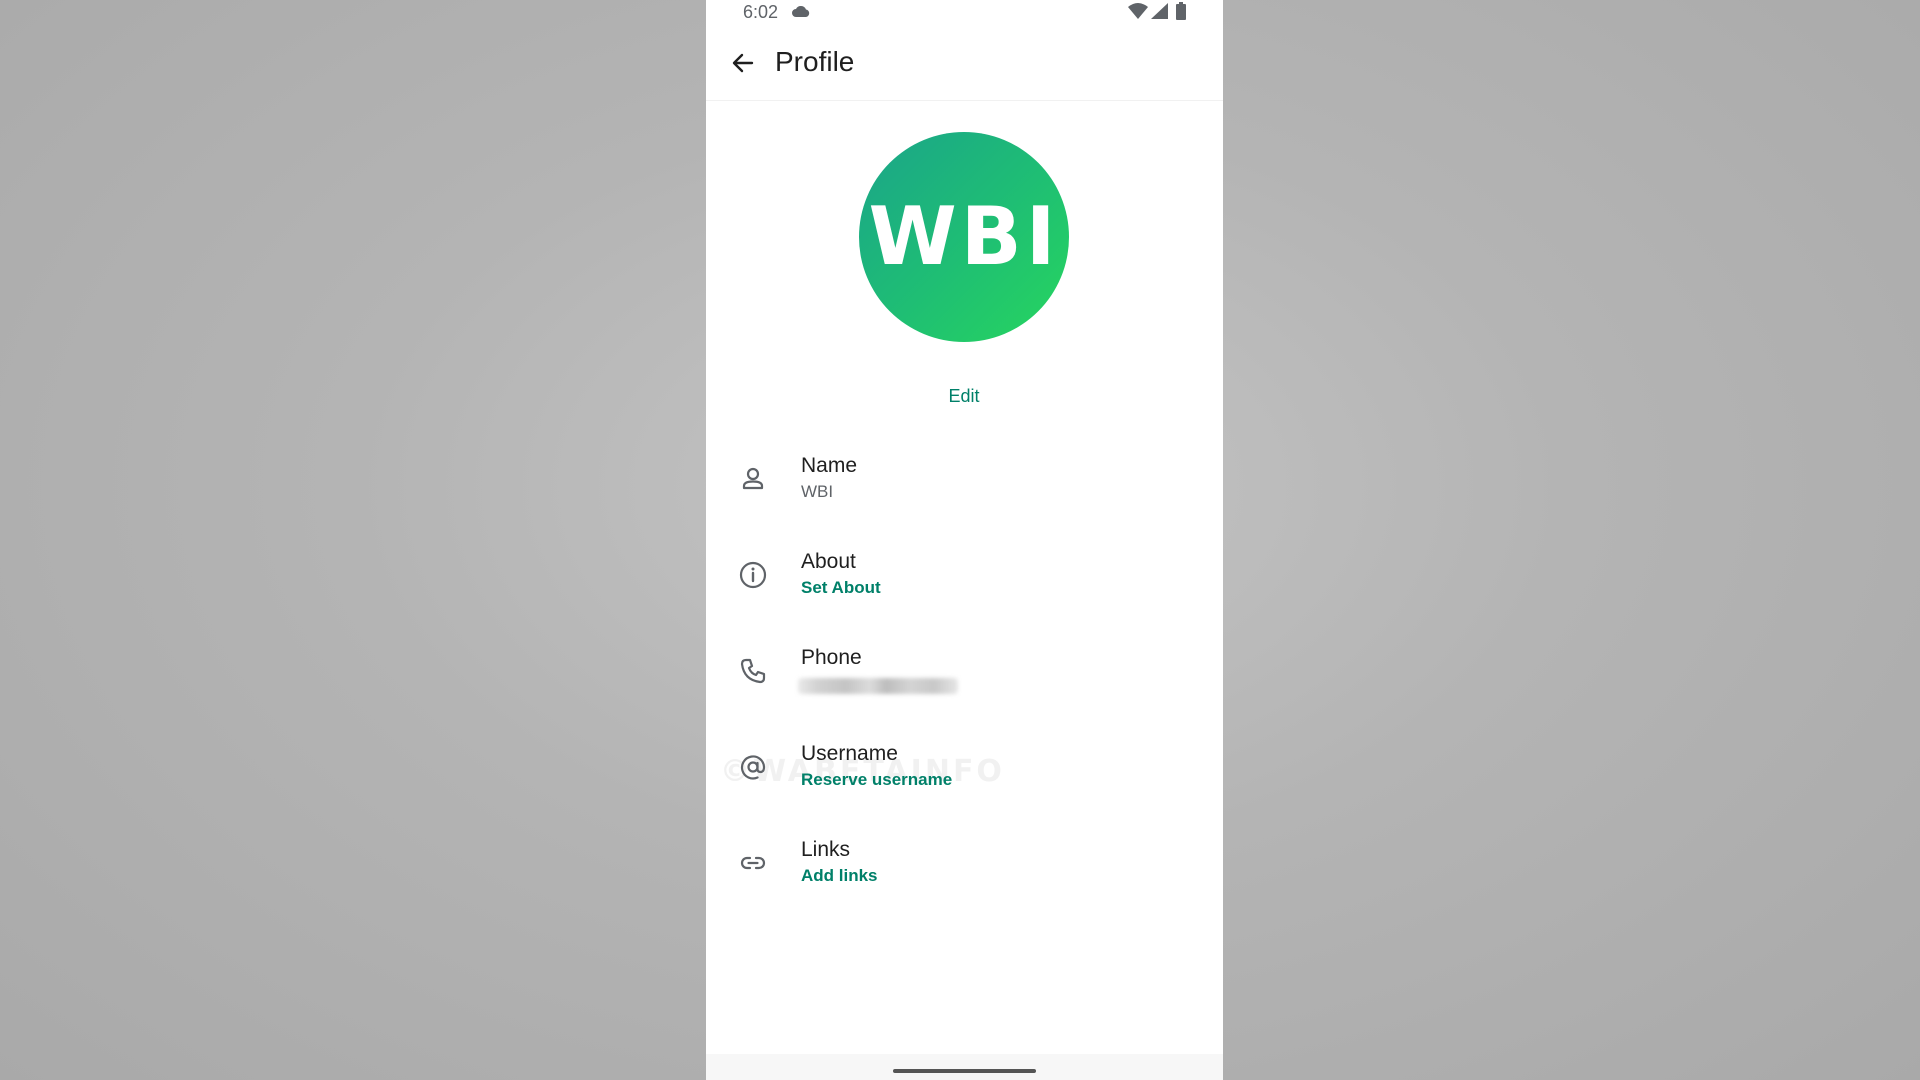 This screenshot has width=1920, height=1080. I want to click on name-value: WBI, so click(817, 491).